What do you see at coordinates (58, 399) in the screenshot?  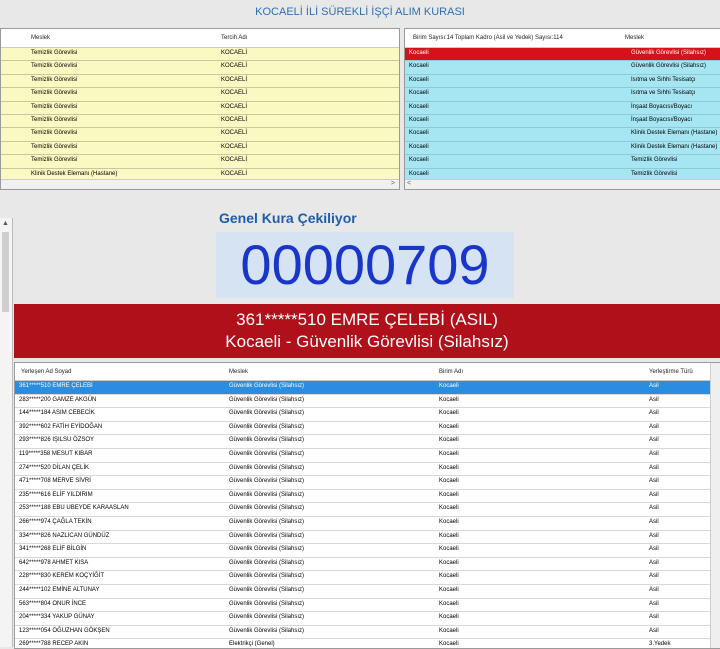 I see `table-cell: 283*****200 GAMZE AKGÜN` at bounding box center [58, 399].